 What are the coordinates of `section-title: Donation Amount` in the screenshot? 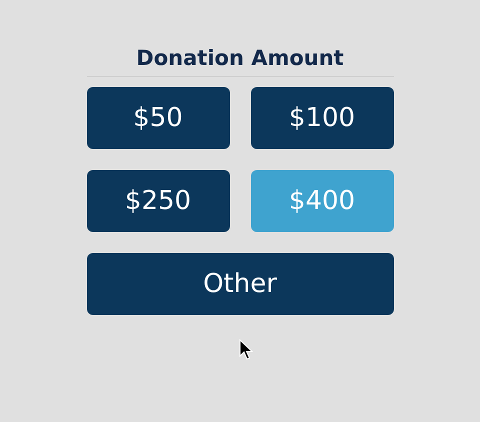 It's located at (240, 60).